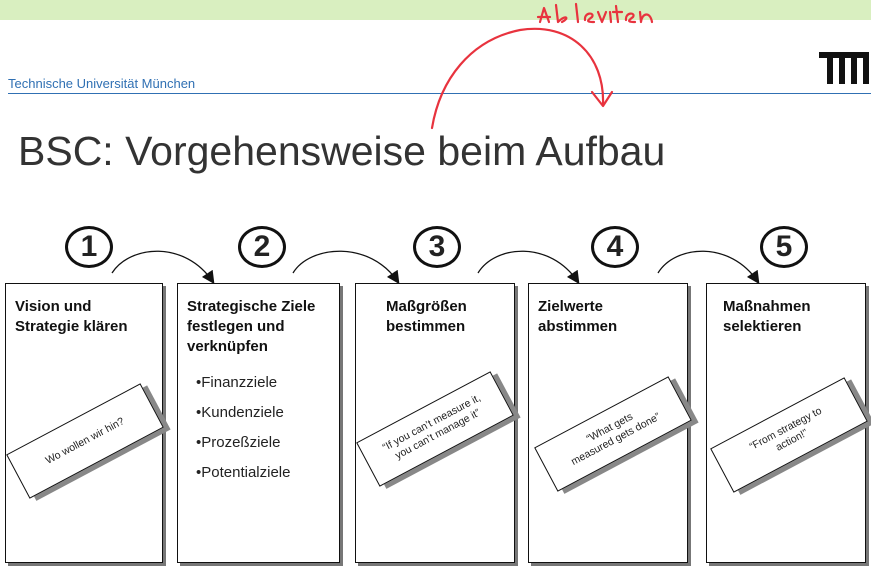  I want to click on step-title-5: Maßnahmen selektieren, so click(767, 316).